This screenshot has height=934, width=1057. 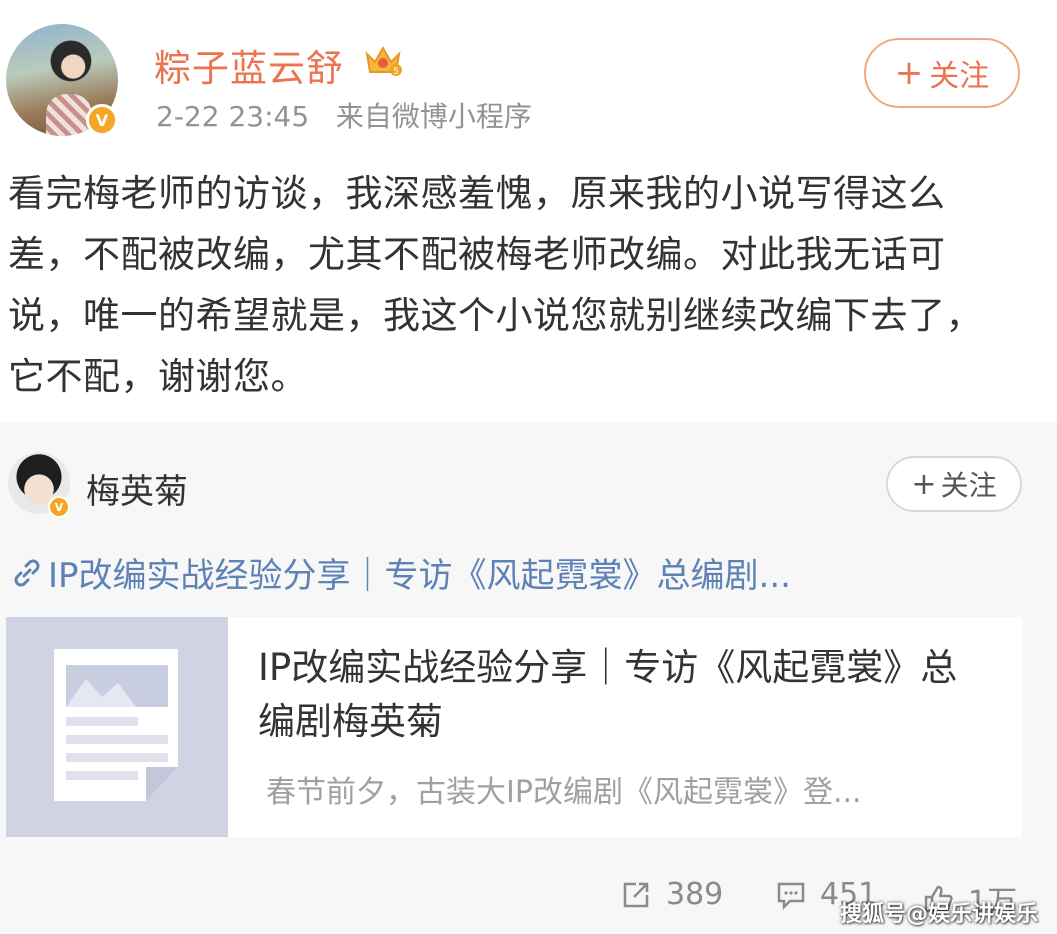 I want to click on post-meta: 2-22 23:45 来自微博小程序, so click(x=344, y=115).